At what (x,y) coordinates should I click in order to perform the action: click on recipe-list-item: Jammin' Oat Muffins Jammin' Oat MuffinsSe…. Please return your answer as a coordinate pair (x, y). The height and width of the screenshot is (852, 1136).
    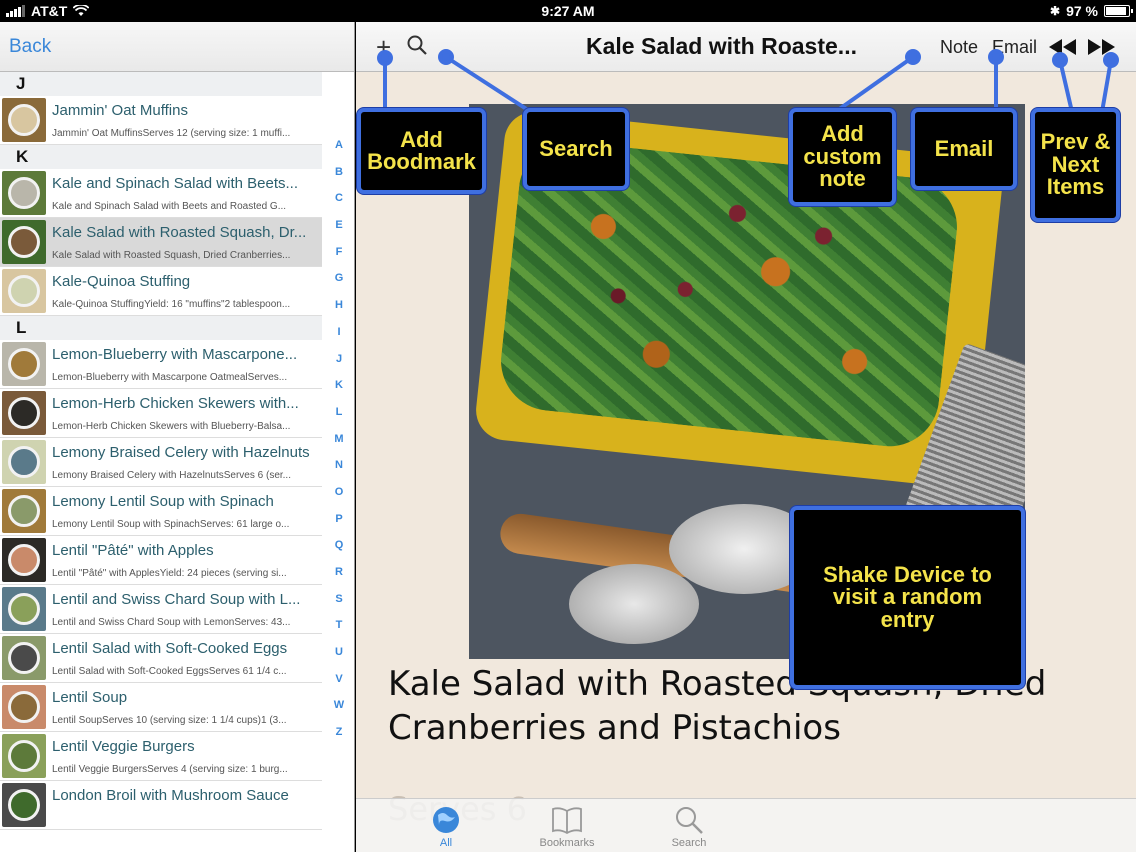
    Looking at the image, I should click on (161, 120).